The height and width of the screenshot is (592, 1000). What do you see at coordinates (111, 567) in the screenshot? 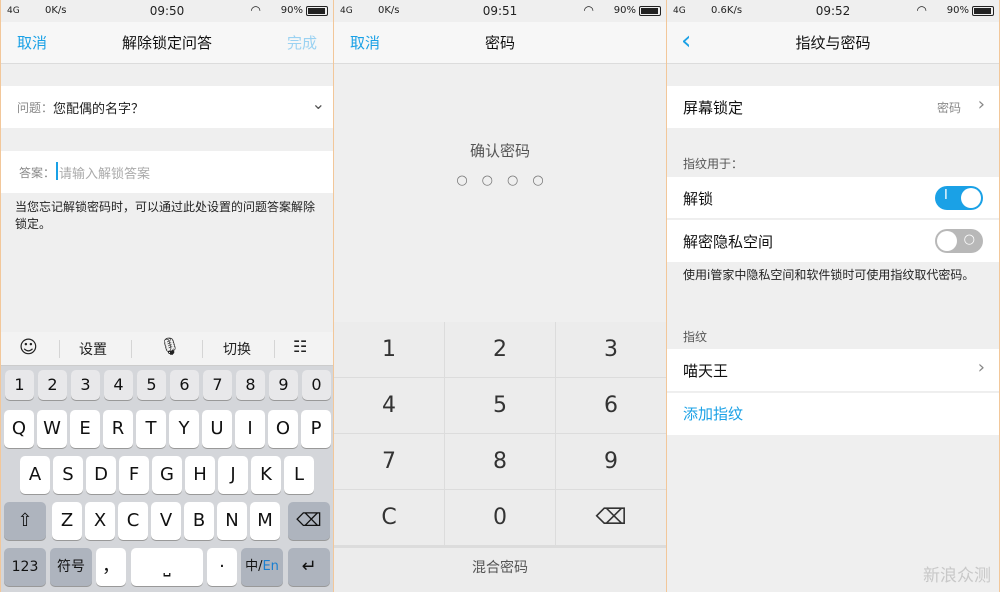
I see `comma-key: ，` at bounding box center [111, 567].